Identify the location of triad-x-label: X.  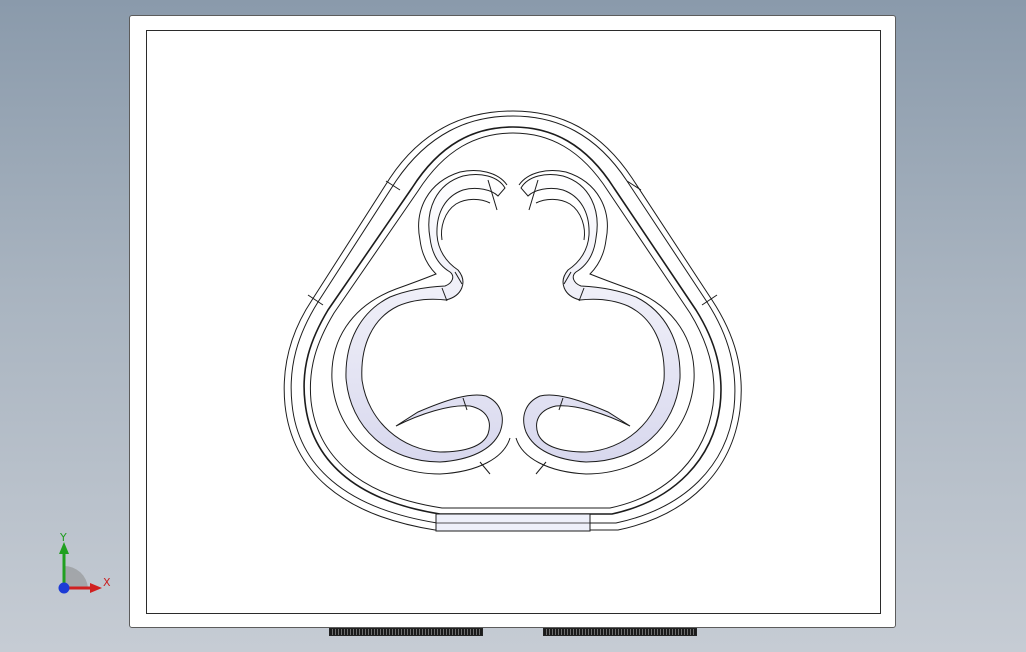
(107, 582).